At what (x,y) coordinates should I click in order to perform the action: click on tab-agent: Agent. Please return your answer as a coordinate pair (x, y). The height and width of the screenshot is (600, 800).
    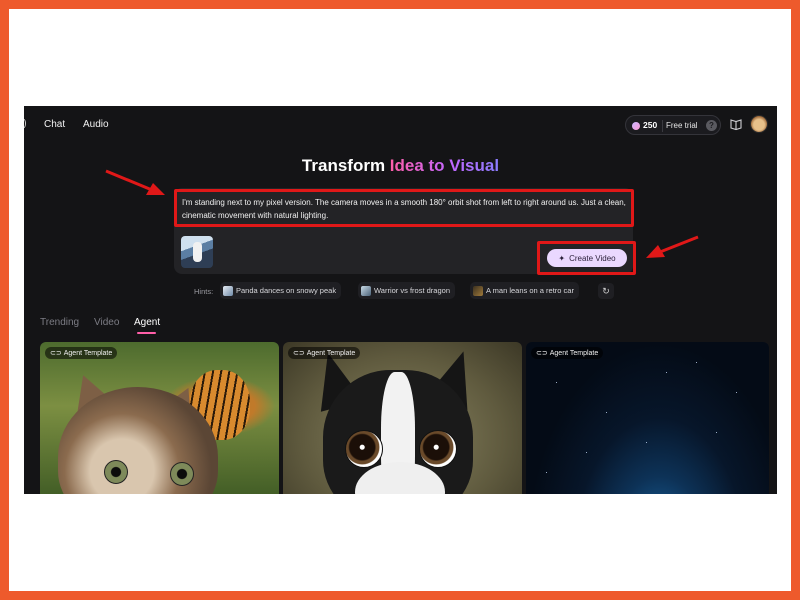
    Looking at the image, I should click on (147, 322).